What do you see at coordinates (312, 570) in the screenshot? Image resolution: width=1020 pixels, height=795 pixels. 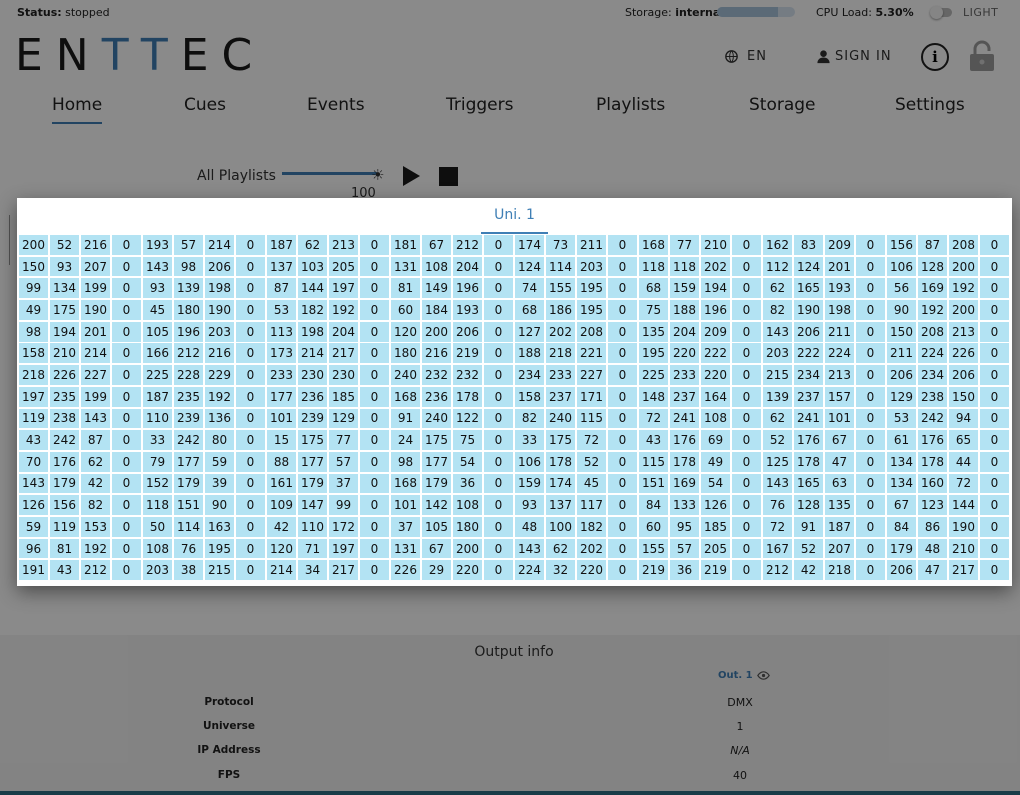 I see `dmx-channel-cell: 34` at bounding box center [312, 570].